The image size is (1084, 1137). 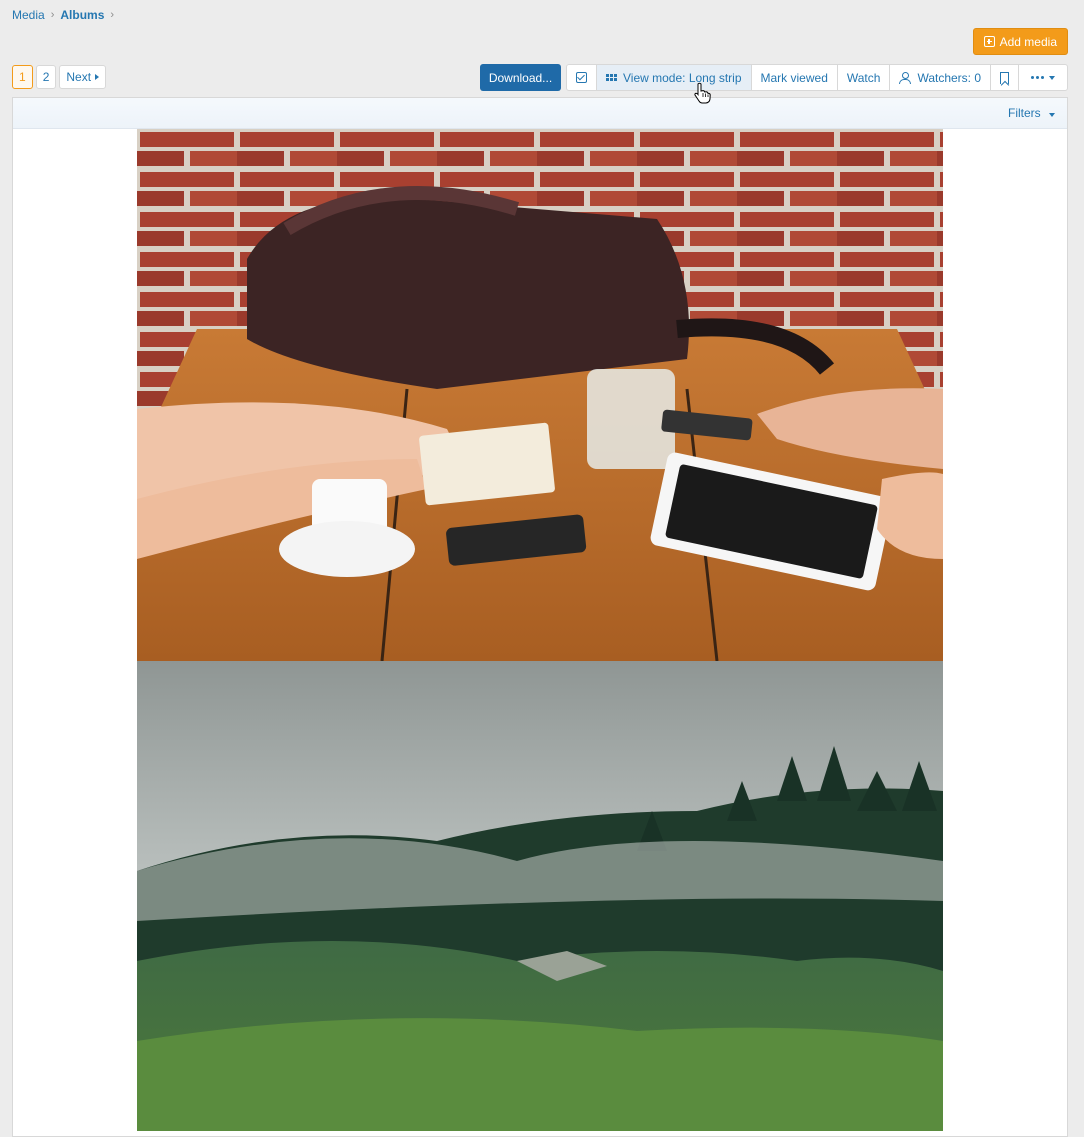 I want to click on view-mode-button: View mode: Long strip, so click(x=674, y=77).